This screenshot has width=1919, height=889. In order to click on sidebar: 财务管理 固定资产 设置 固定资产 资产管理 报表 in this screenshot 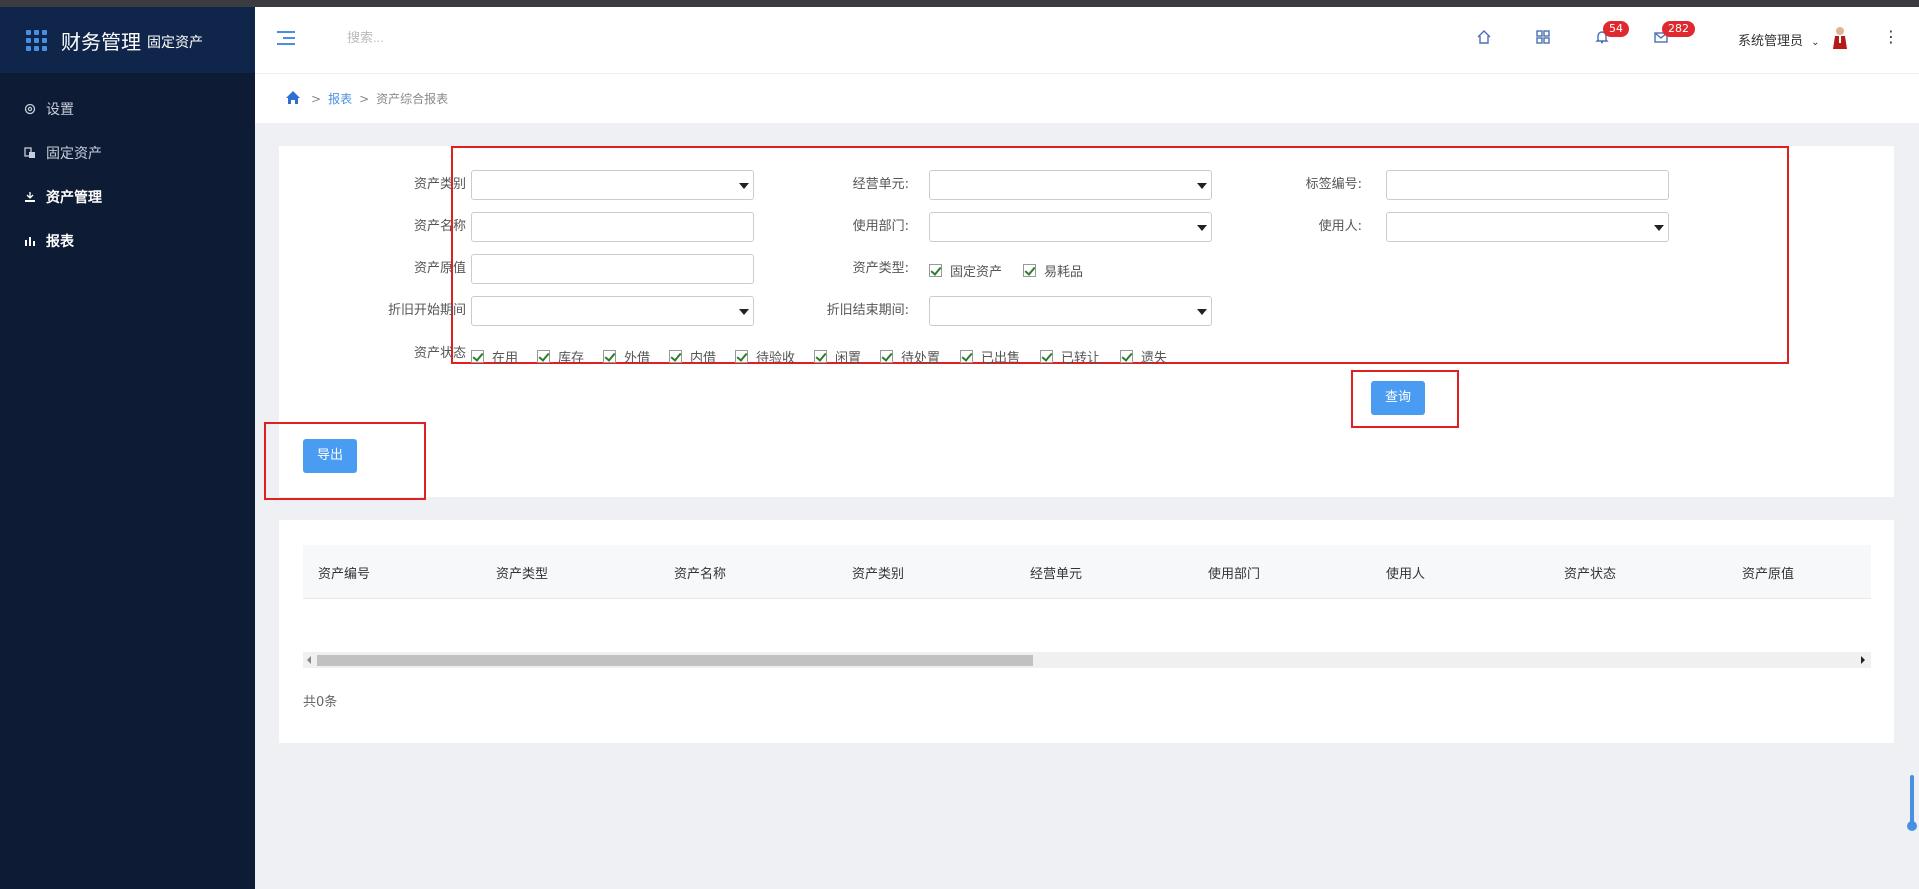, I will do `click(127, 448)`.